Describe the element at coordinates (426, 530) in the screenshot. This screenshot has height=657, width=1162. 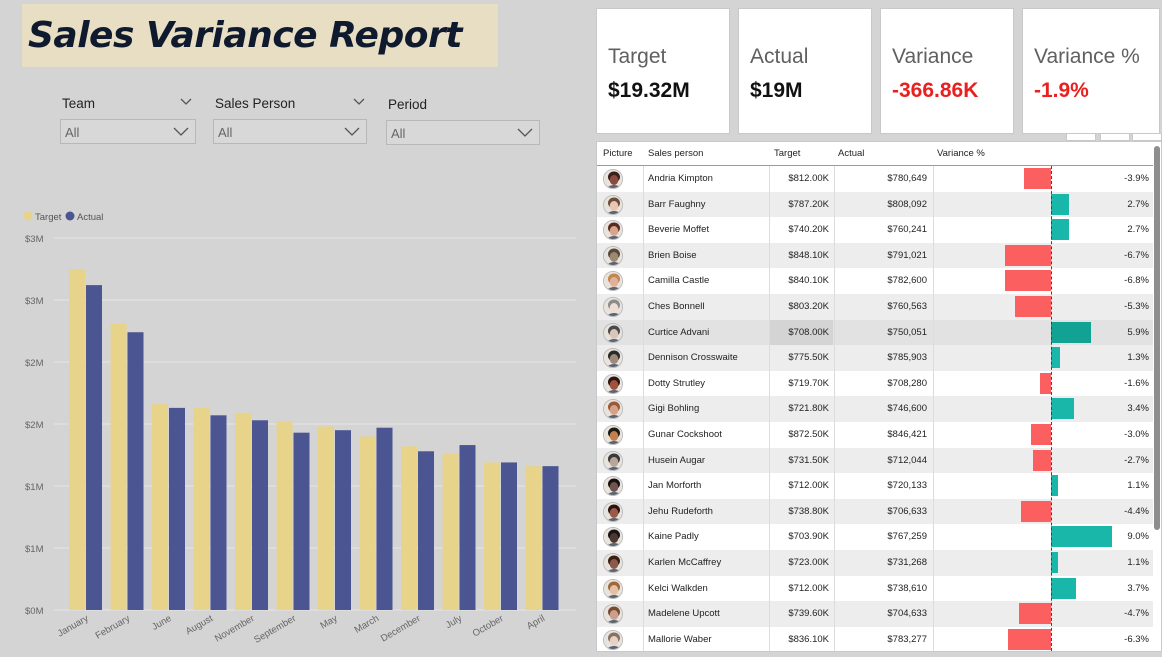
I see `bar-actual-december` at that location.